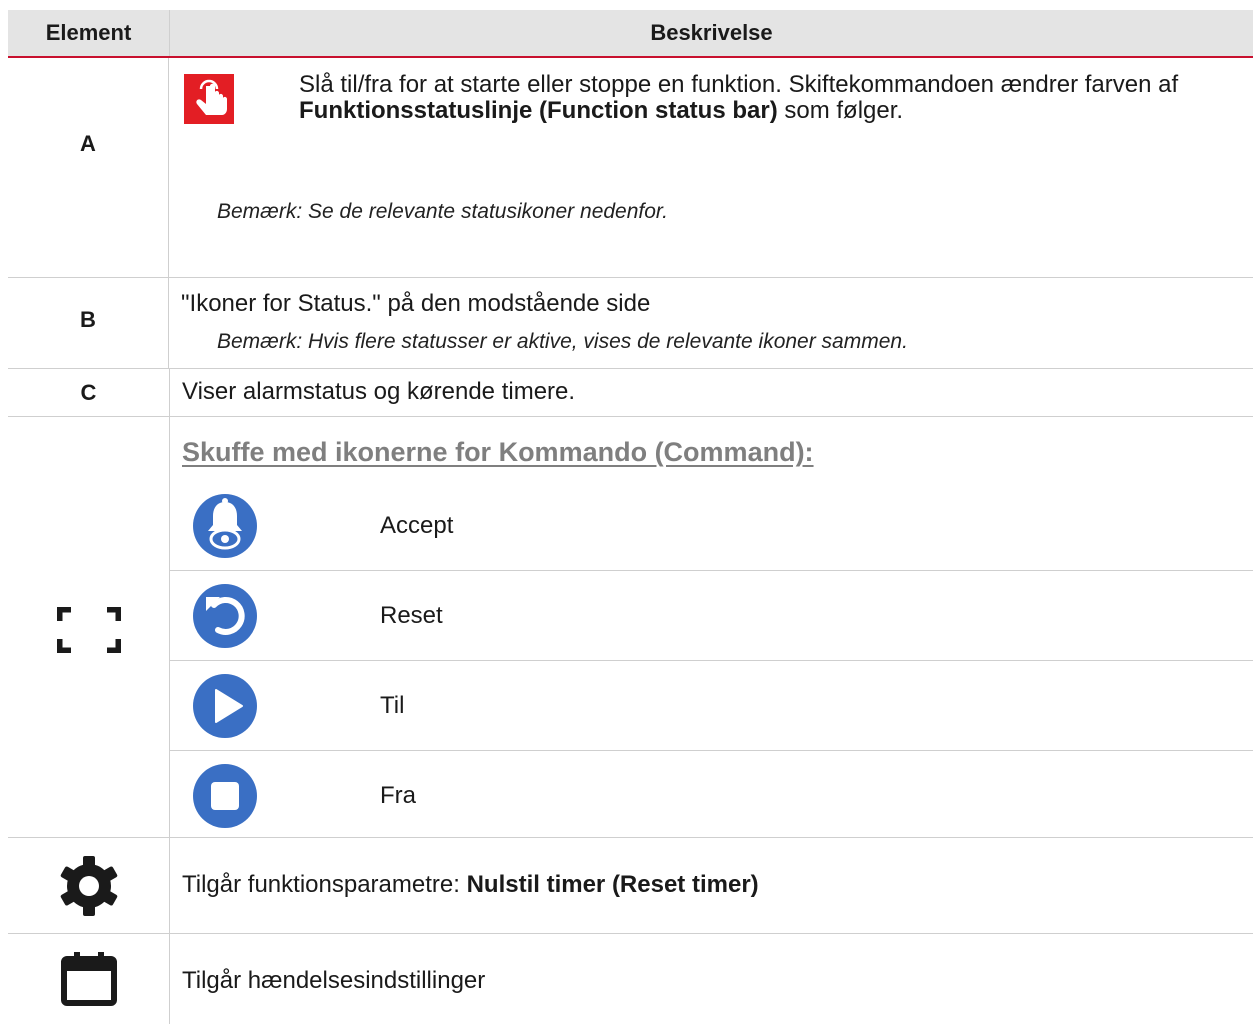 This screenshot has width=1253, height=1024. Describe the element at coordinates (88, 630) in the screenshot. I see `expand-corners-icon` at that location.